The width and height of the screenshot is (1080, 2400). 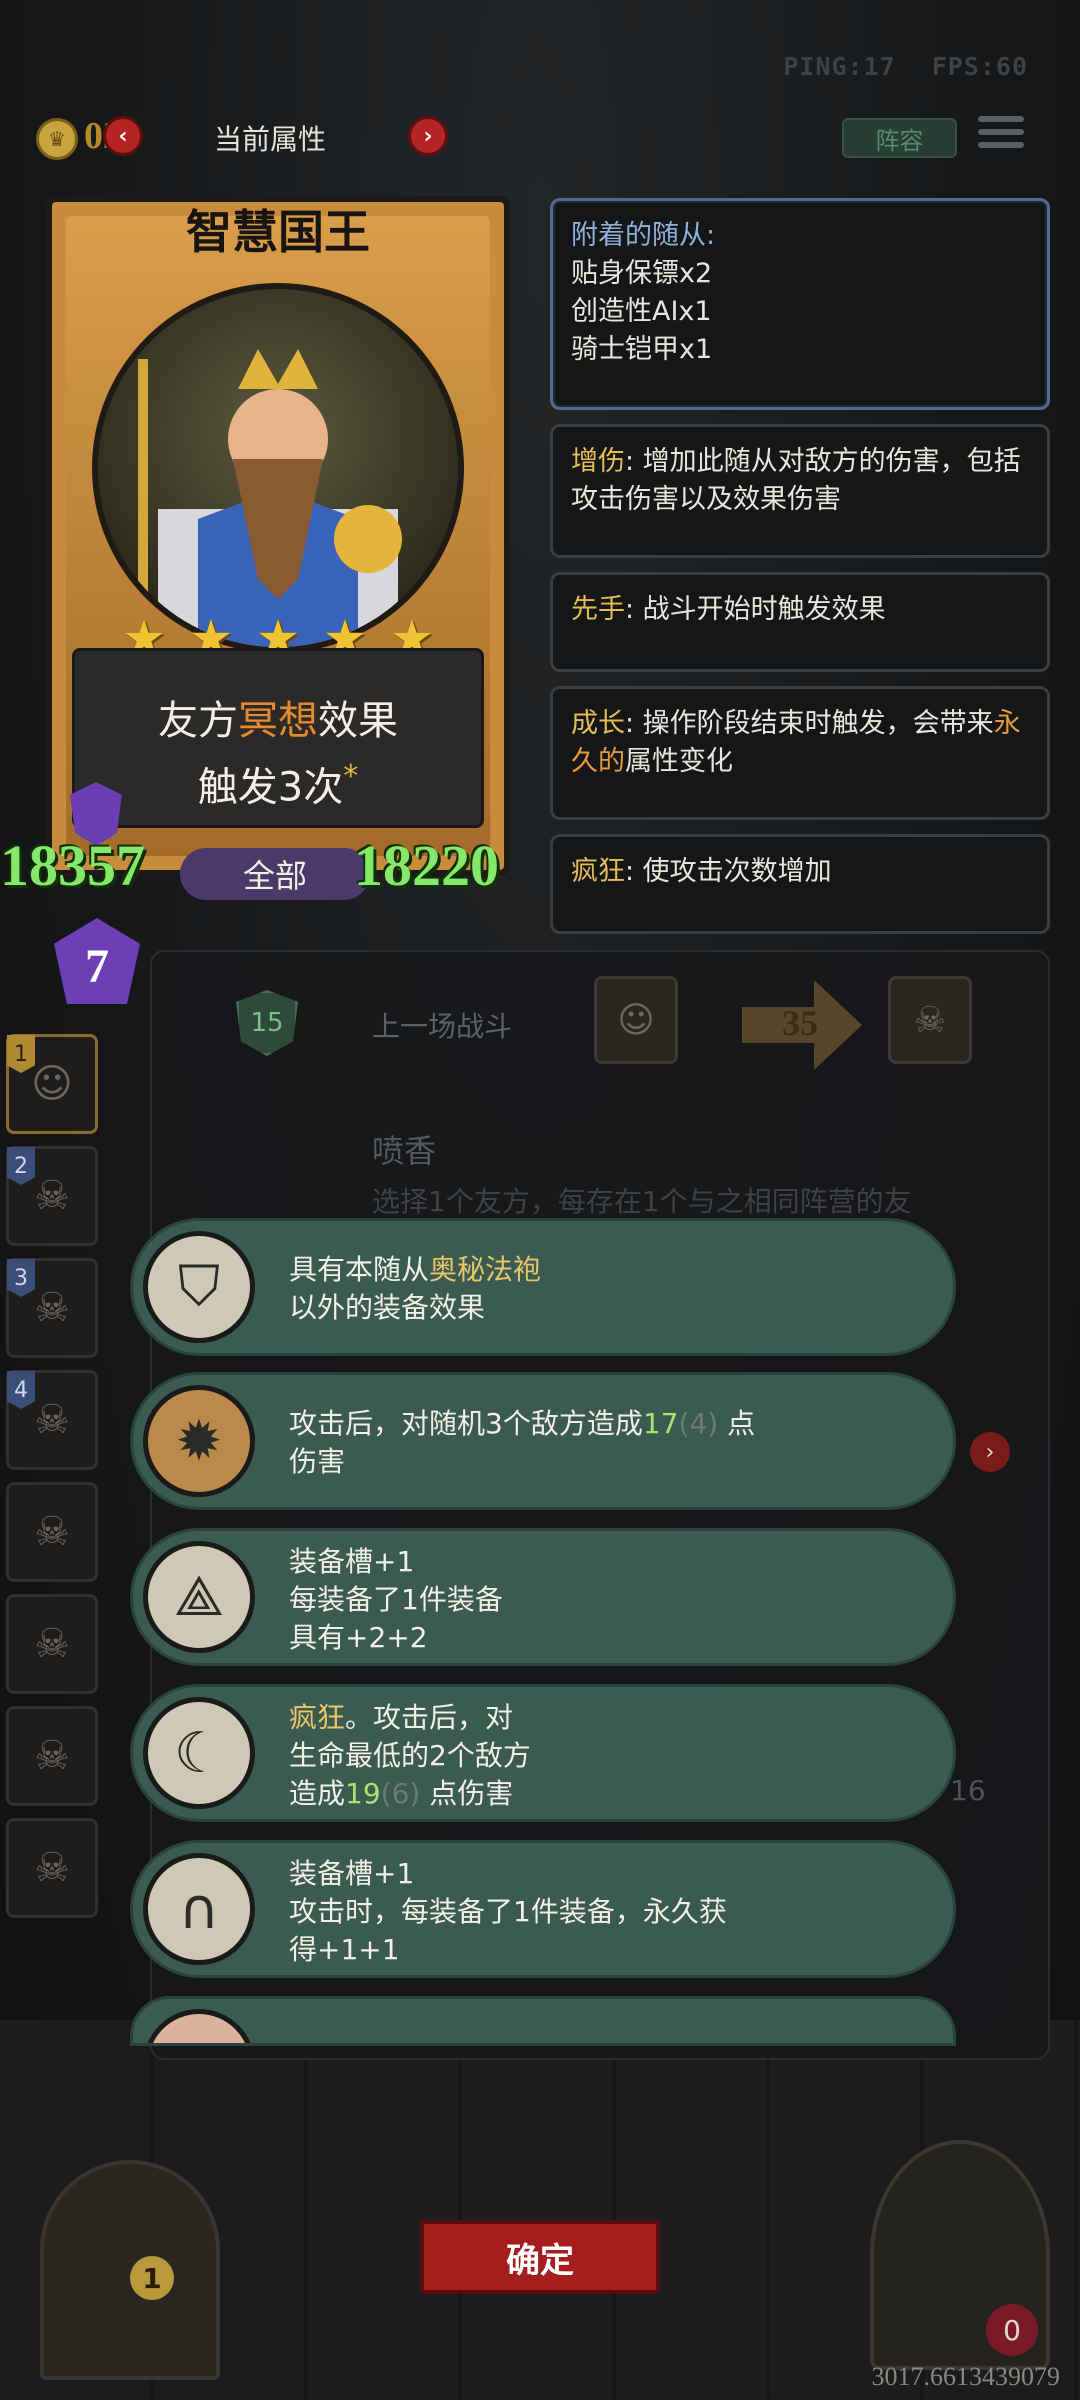 I want to click on equipment-icon, so click(x=199, y=2026).